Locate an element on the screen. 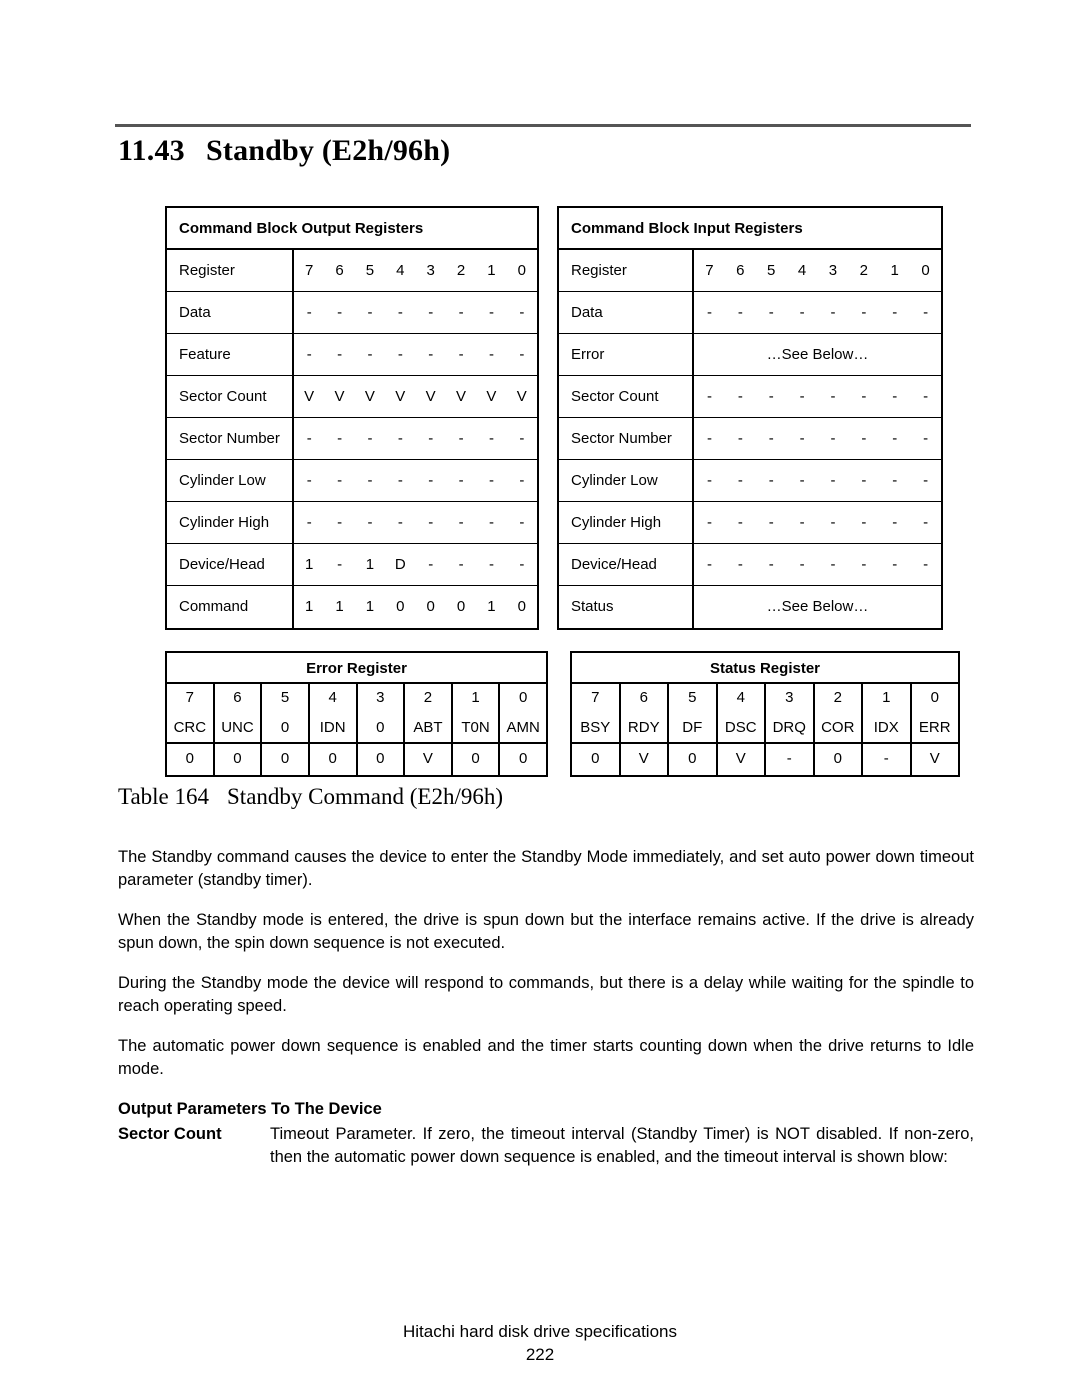  register-row-label: Sector Count is located at coordinates (230, 396).